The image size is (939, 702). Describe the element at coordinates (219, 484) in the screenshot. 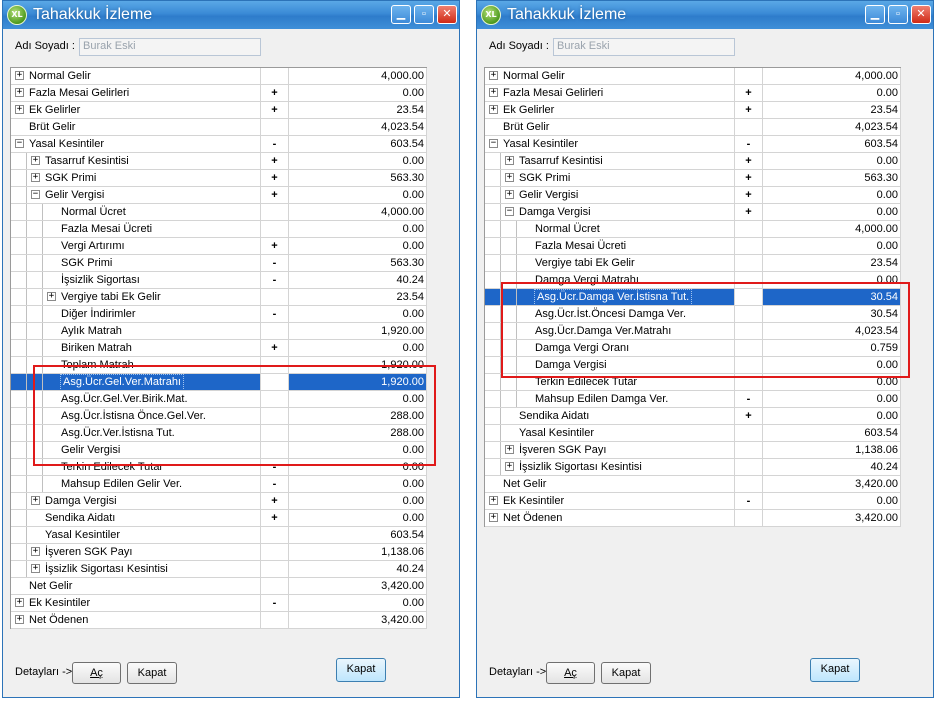

I see `table-row: Mahsup Edilen Gelir Ver. -0.00` at that location.